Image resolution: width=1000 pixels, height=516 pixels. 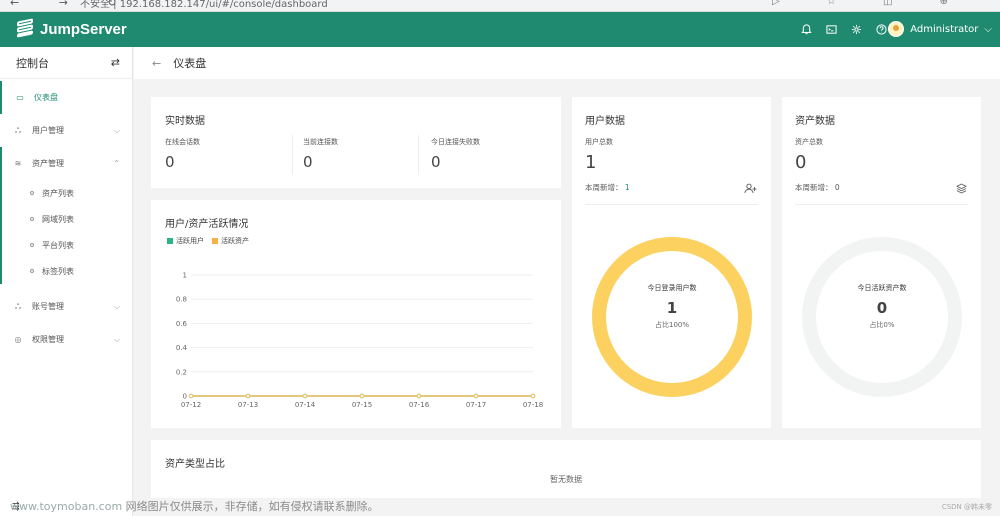 I want to click on x-tick-label: 07-14, so click(x=305, y=405).